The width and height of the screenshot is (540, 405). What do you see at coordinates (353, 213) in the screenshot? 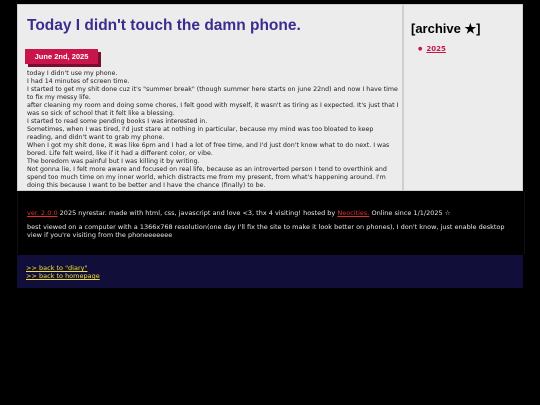
I see `host-link: Neocities.` at bounding box center [353, 213].